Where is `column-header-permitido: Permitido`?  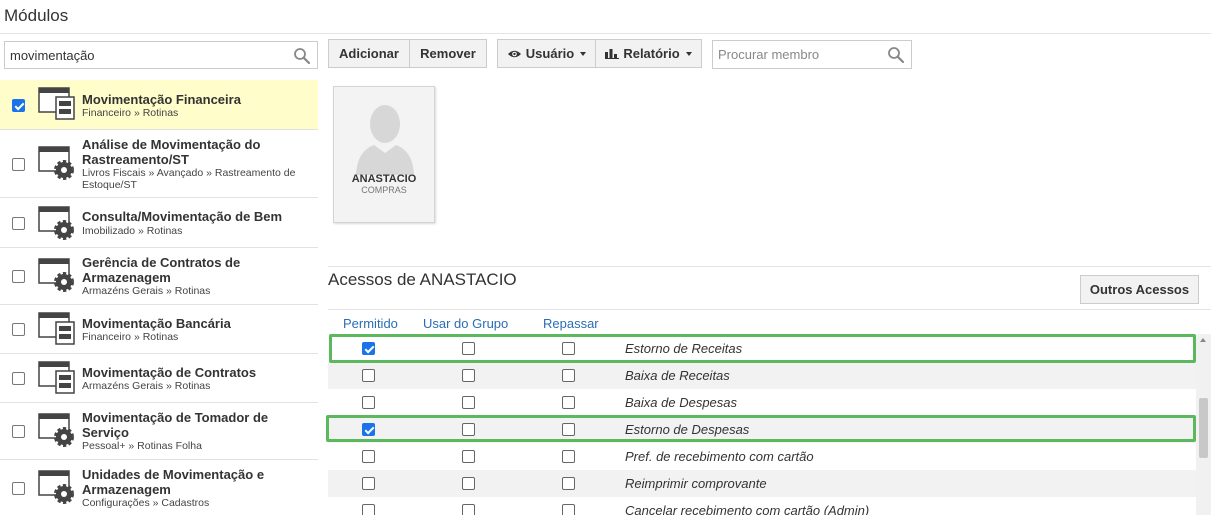 column-header-permitido: Permitido is located at coordinates (370, 323).